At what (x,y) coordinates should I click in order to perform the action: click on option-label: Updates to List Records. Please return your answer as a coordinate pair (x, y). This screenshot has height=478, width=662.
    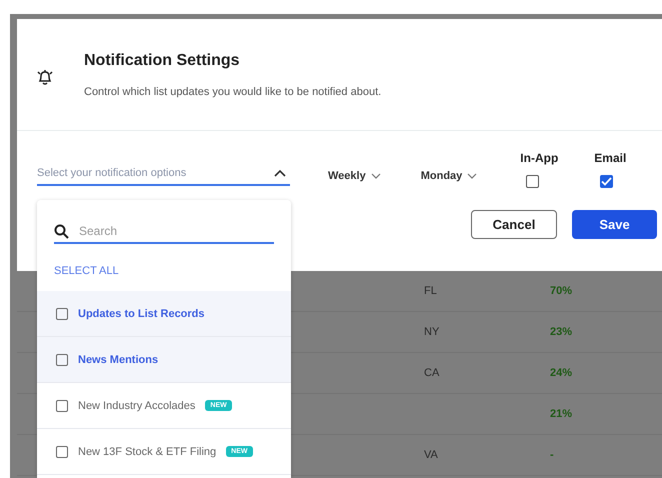
    Looking at the image, I should click on (141, 314).